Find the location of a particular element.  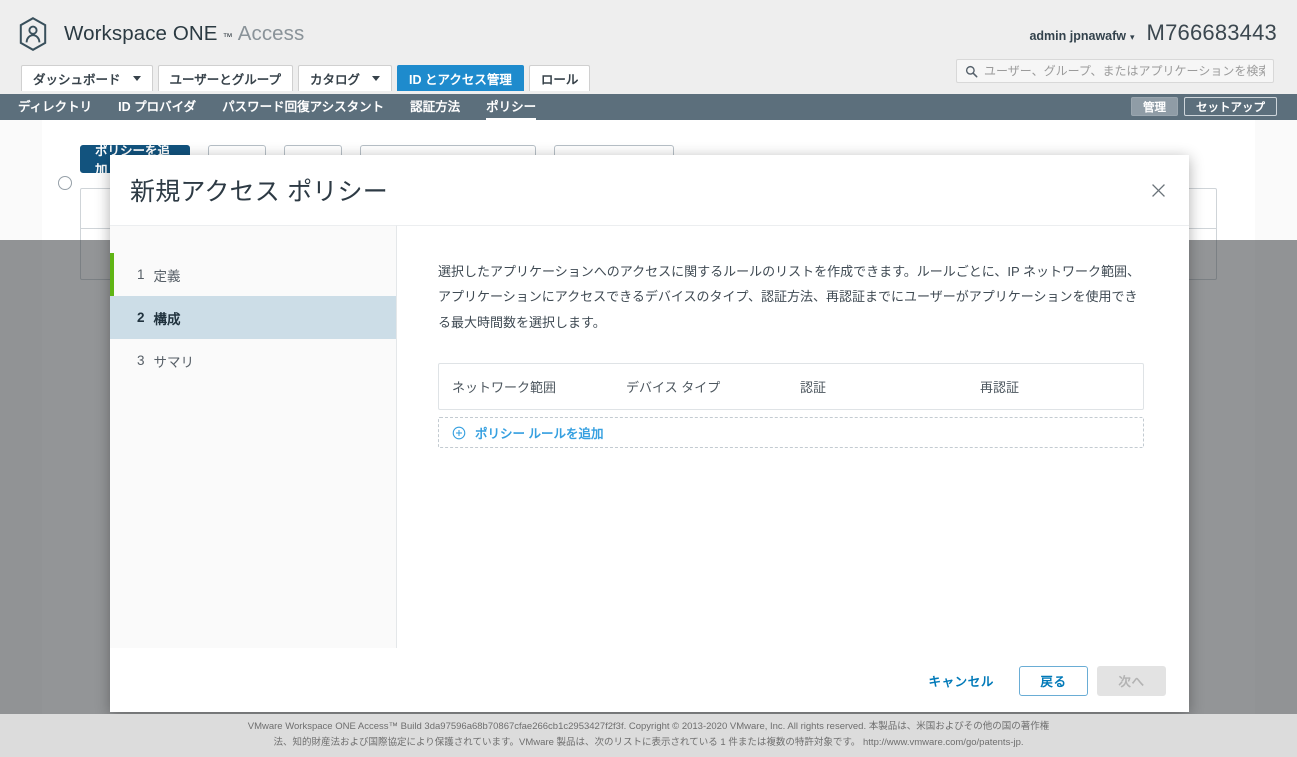

global-search is located at coordinates (1115, 71).